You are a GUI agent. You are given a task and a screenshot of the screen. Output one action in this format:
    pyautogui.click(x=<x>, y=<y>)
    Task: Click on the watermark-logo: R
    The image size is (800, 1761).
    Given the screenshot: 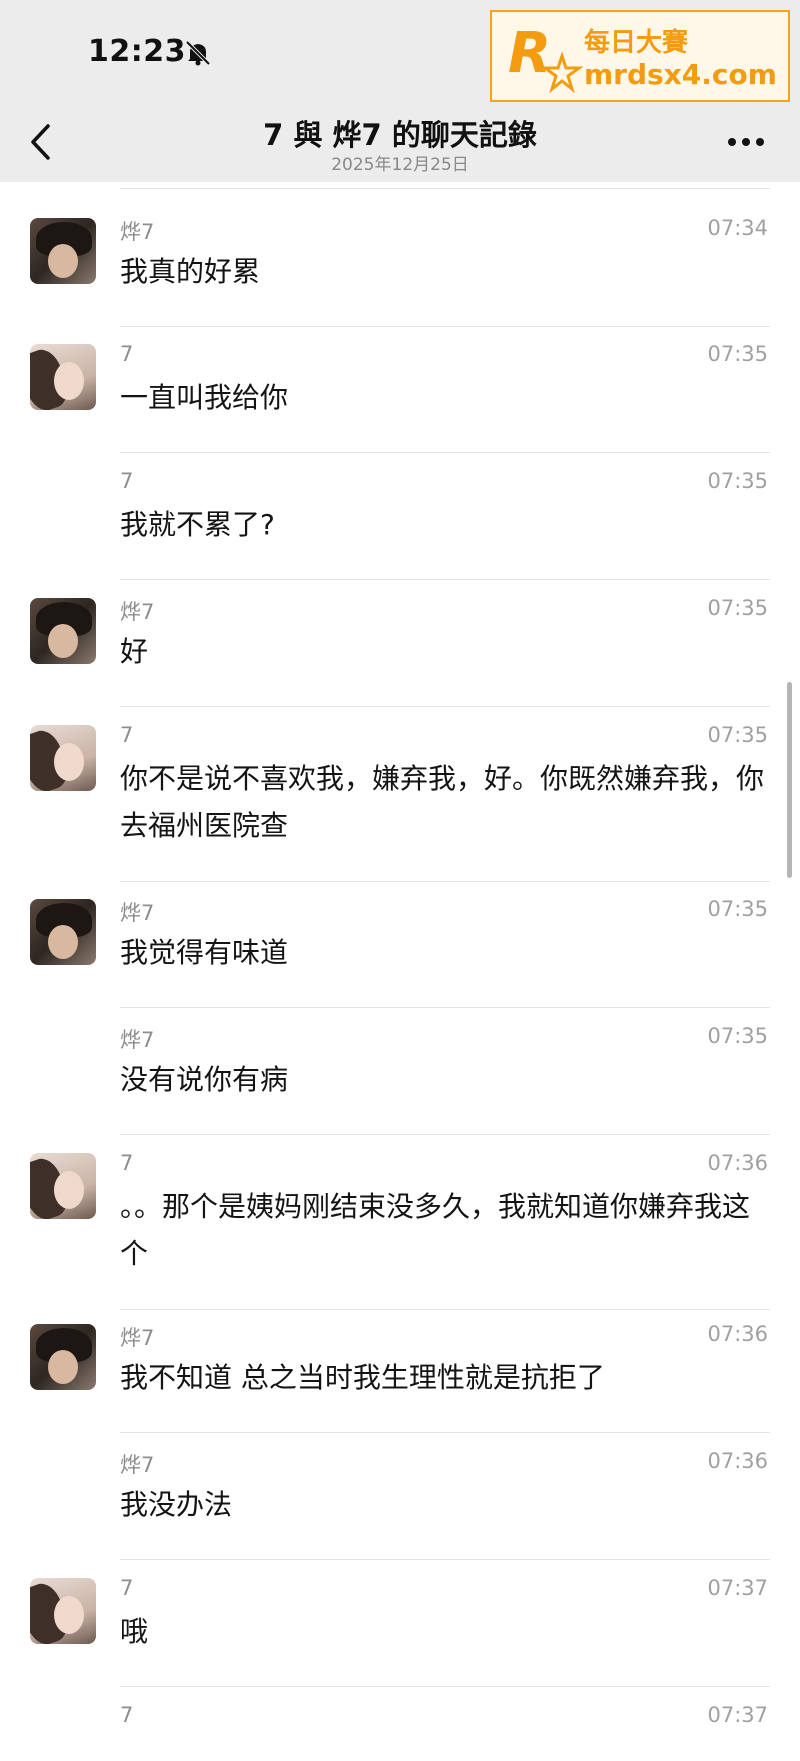 What is the action you would take?
    pyautogui.click(x=546, y=57)
    